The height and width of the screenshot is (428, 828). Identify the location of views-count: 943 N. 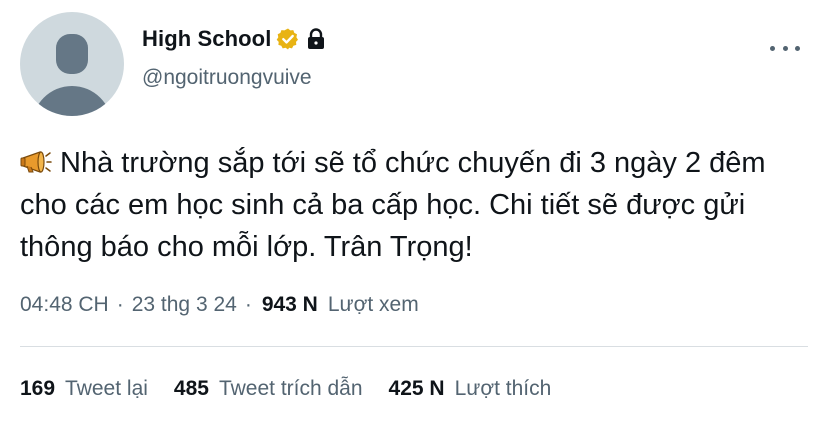
(289, 304).